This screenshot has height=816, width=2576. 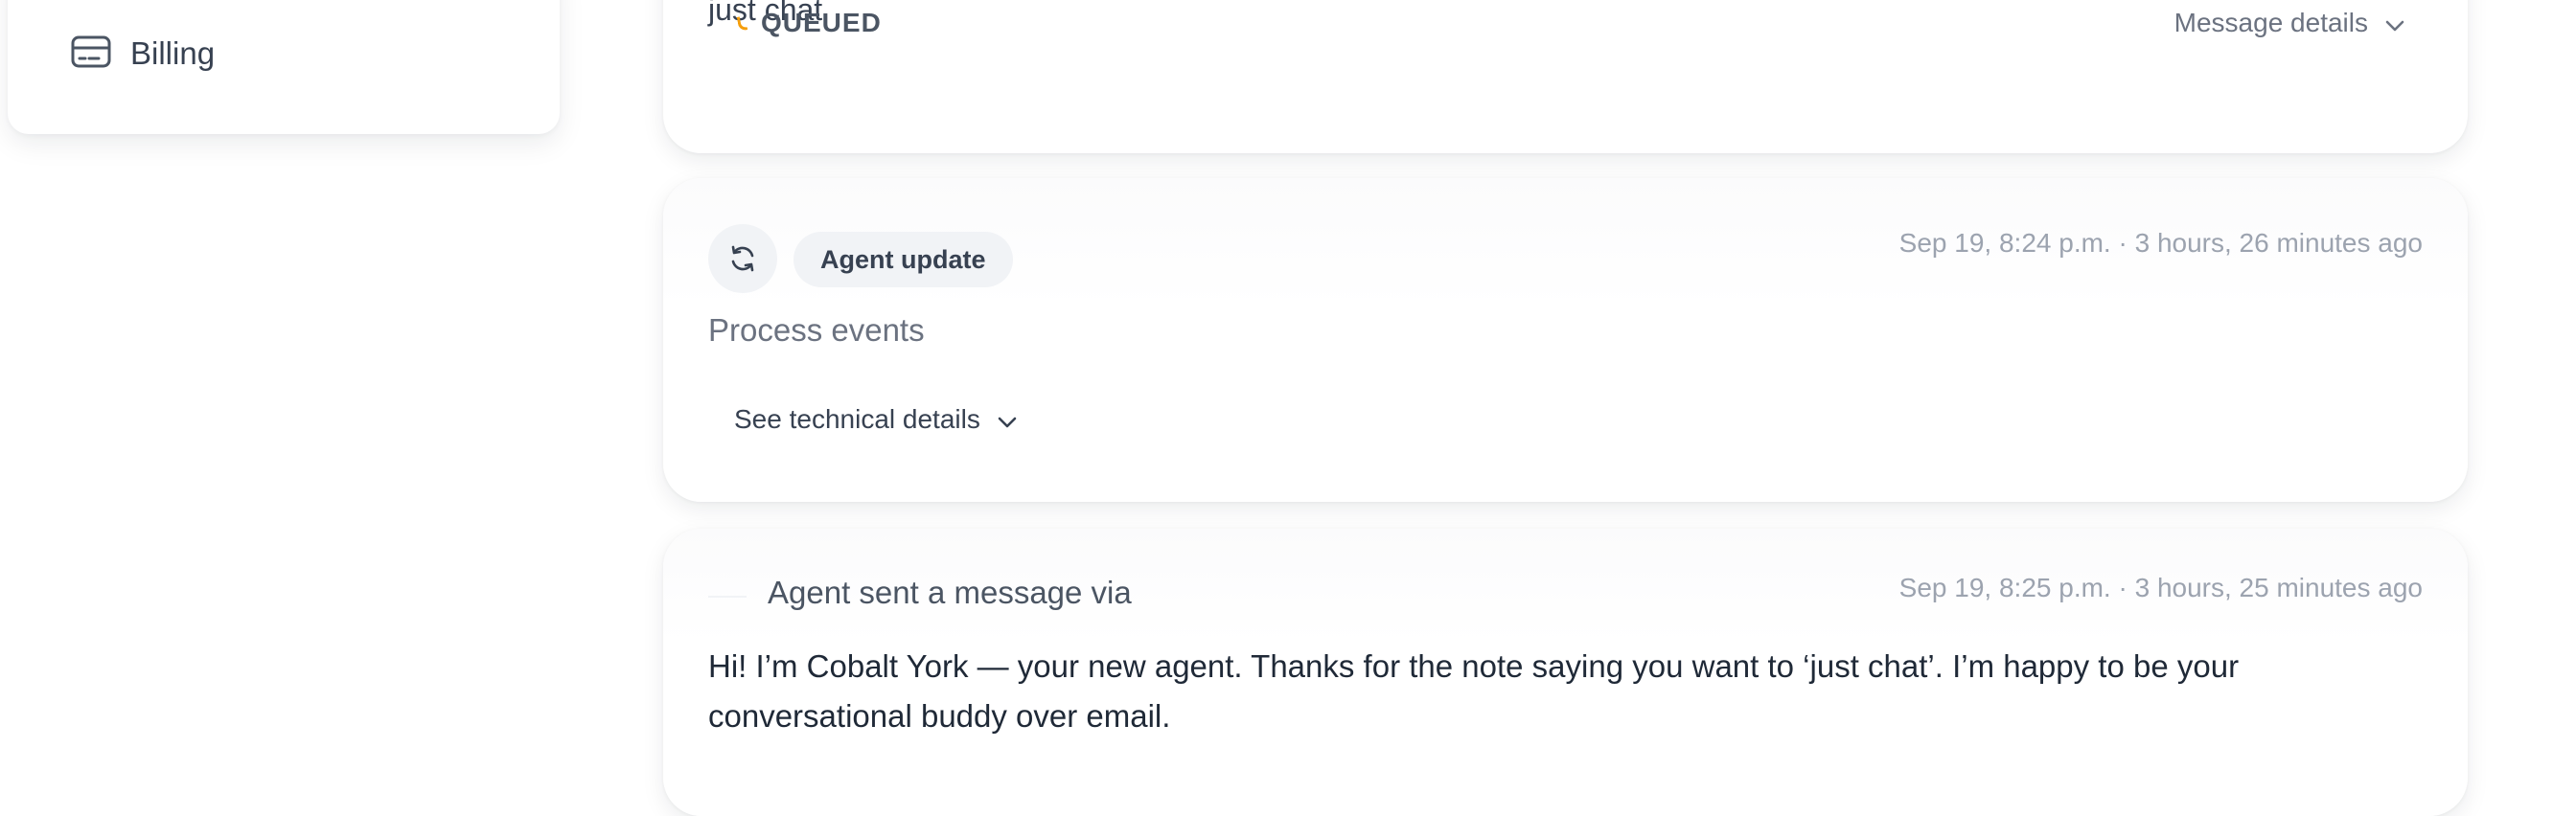 What do you see at coordinates (742, 258) in the screenshot?
I see `refresh-icon` at bounding box center [742, 258].